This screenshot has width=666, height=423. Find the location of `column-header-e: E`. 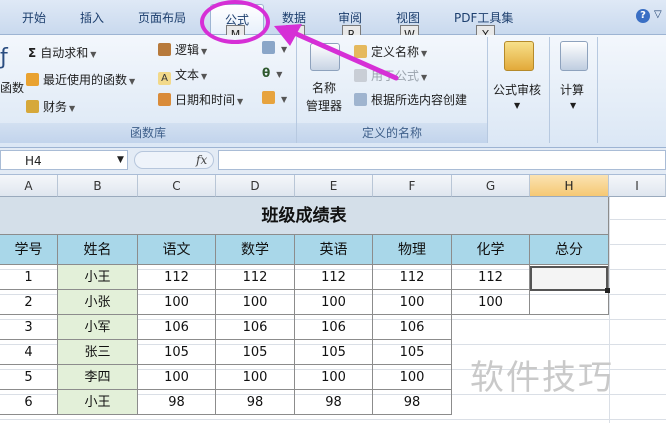

column-header-e: E is located at coordinates (334, 186).